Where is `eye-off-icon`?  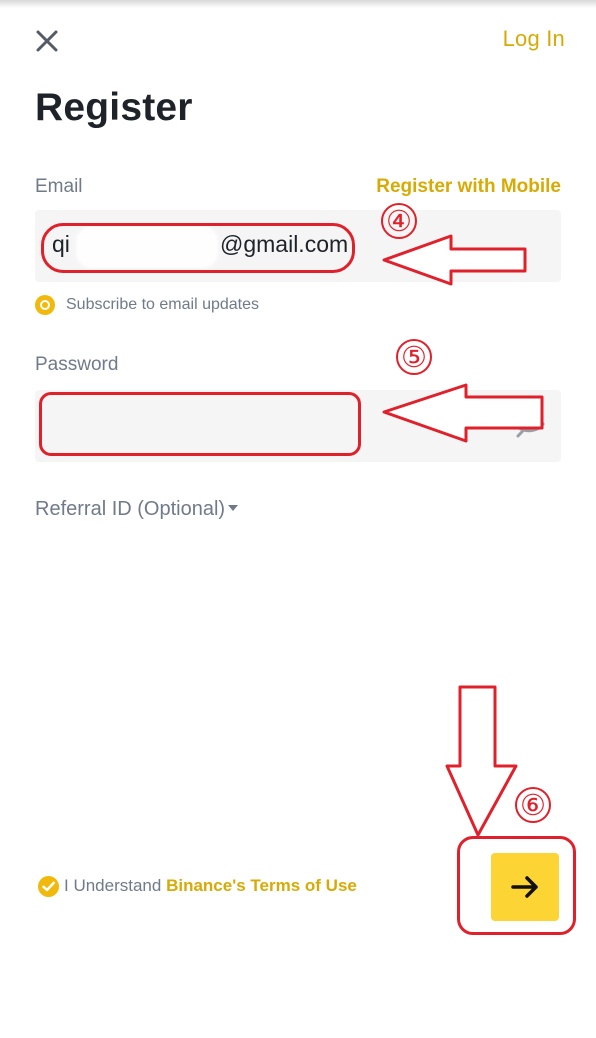
eye-off-icon is located at coordinates (529, 425).